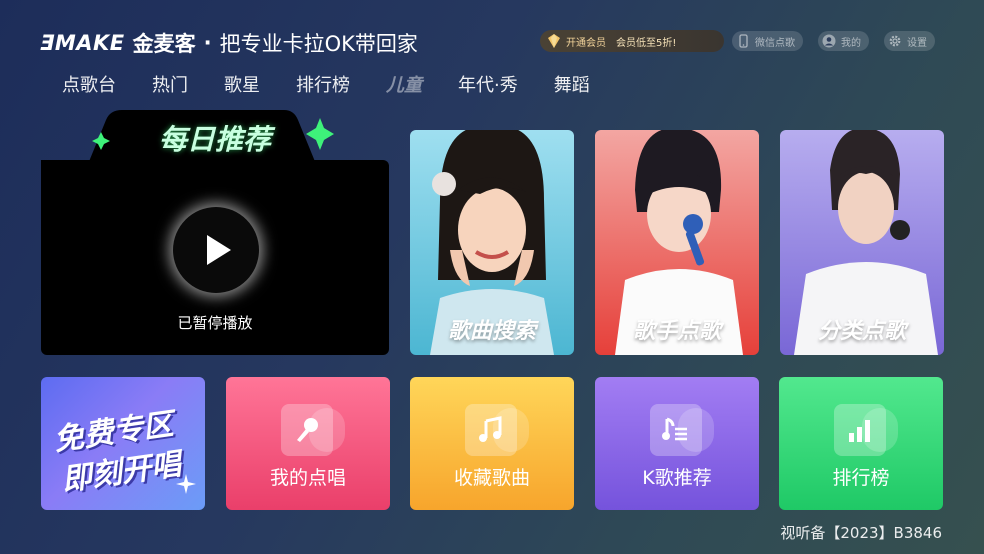 The image size is (984, 554). Describe the element at coordinates (242, 84) in the screenshot. I see `tab-singers: 歌星` at that location.